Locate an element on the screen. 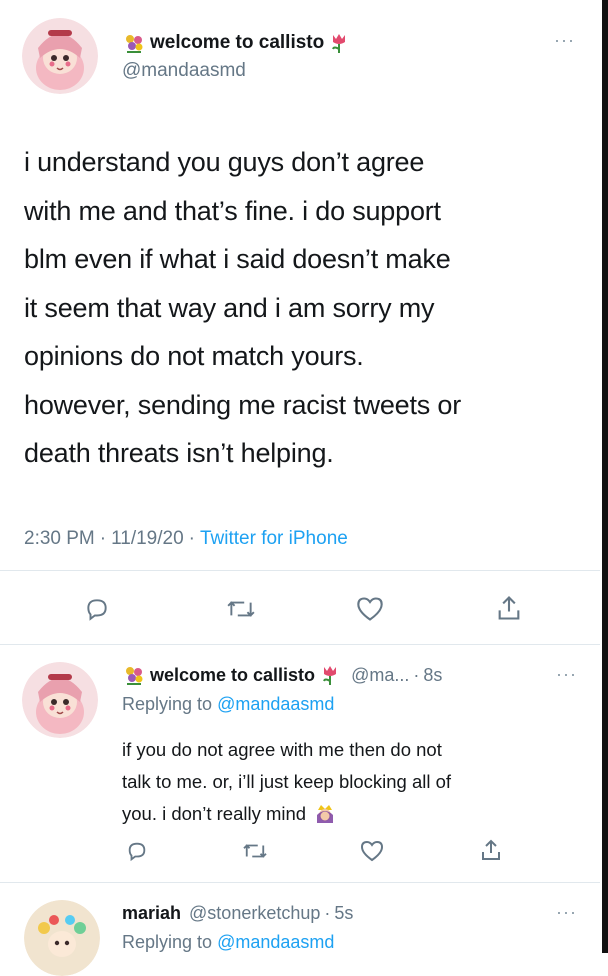 The image size is (608, 976). princess-emoji-icon is located at coordinates (325, 814).